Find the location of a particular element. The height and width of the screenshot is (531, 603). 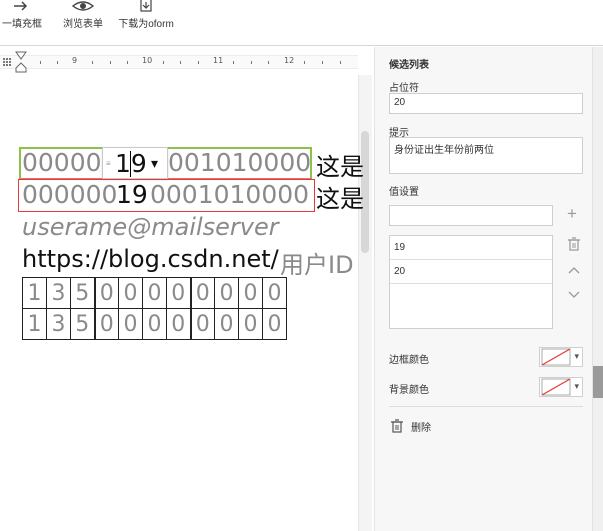

combo-dropdown: ≡ 19 ▾ is located at coordinates (135, 163).